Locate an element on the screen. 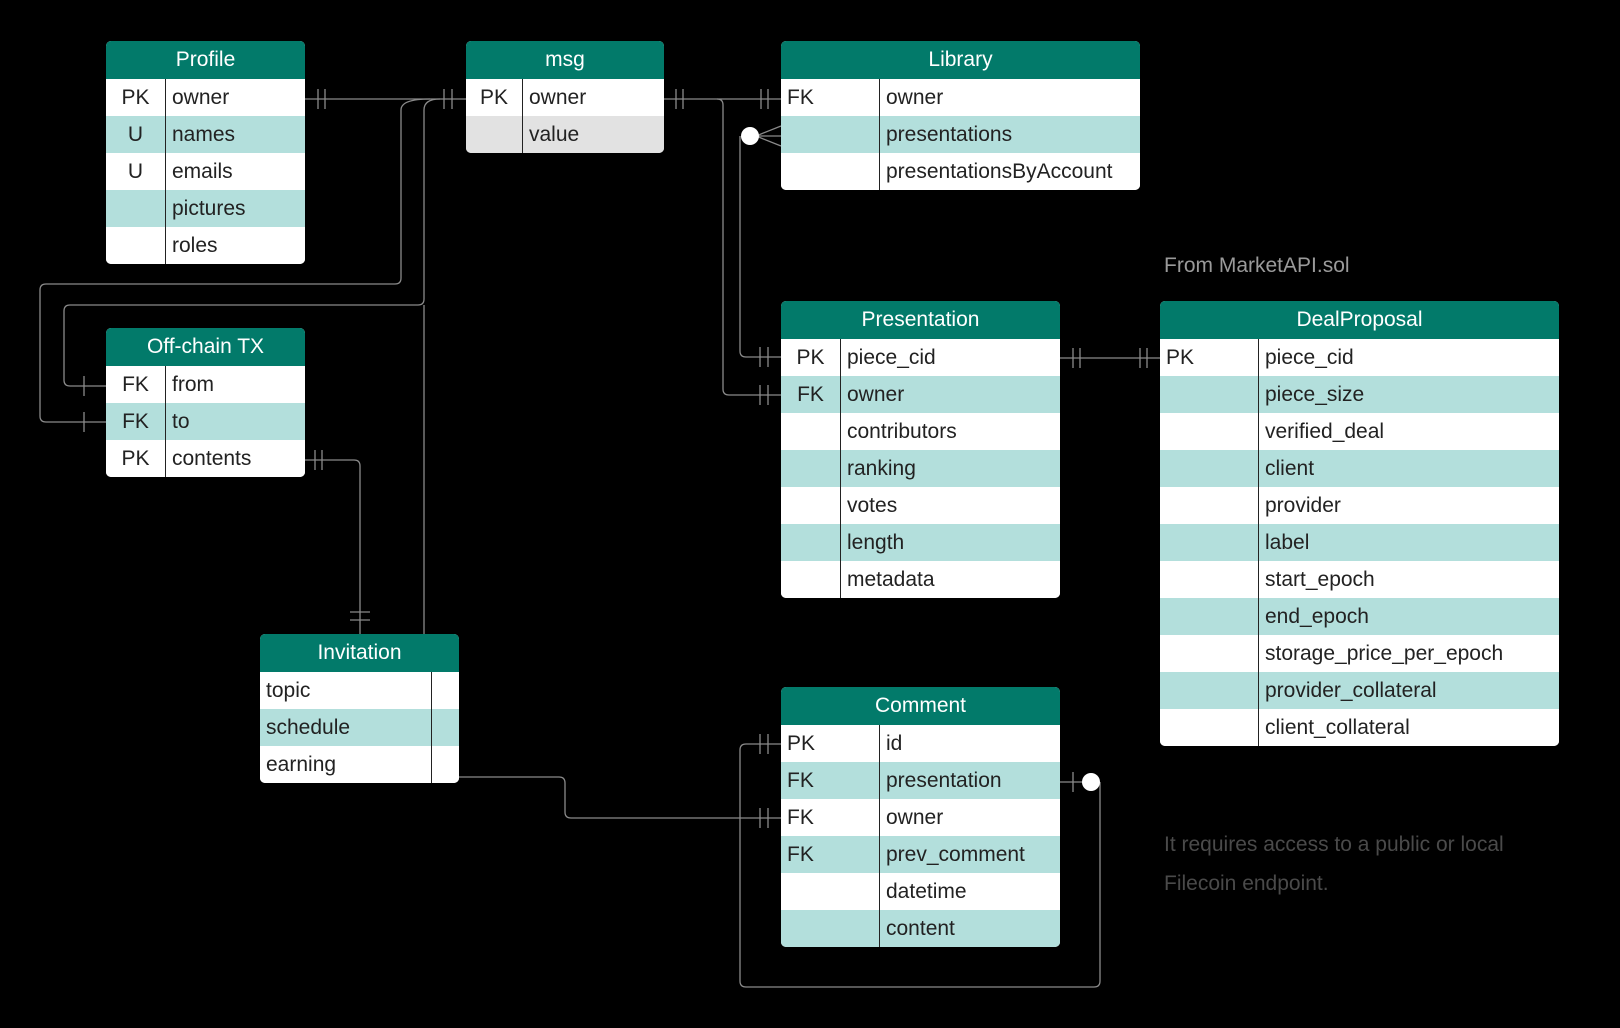 The image size is (1620, 1028). crows-foot is located at coordinates (768, 136).